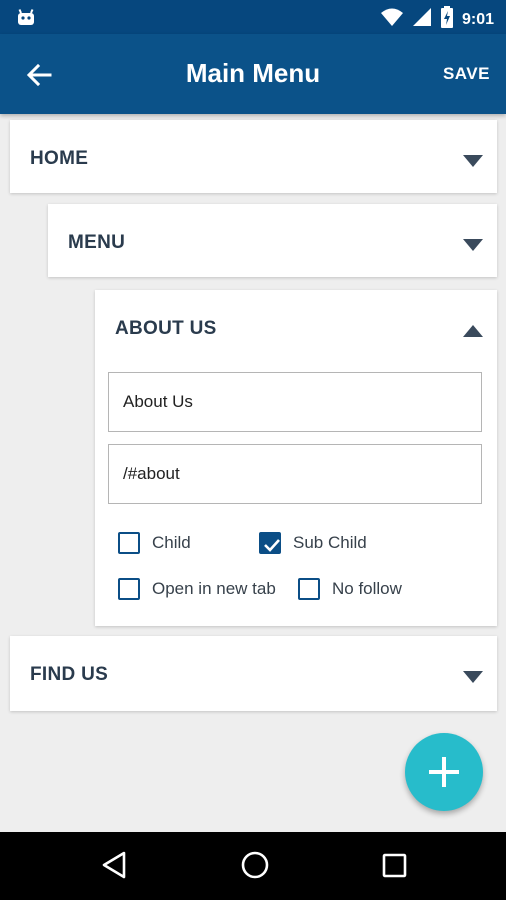 This screenshot has width=506, height=900. I want to click on no-follow-checkbox: No follow, so click(350, 589).